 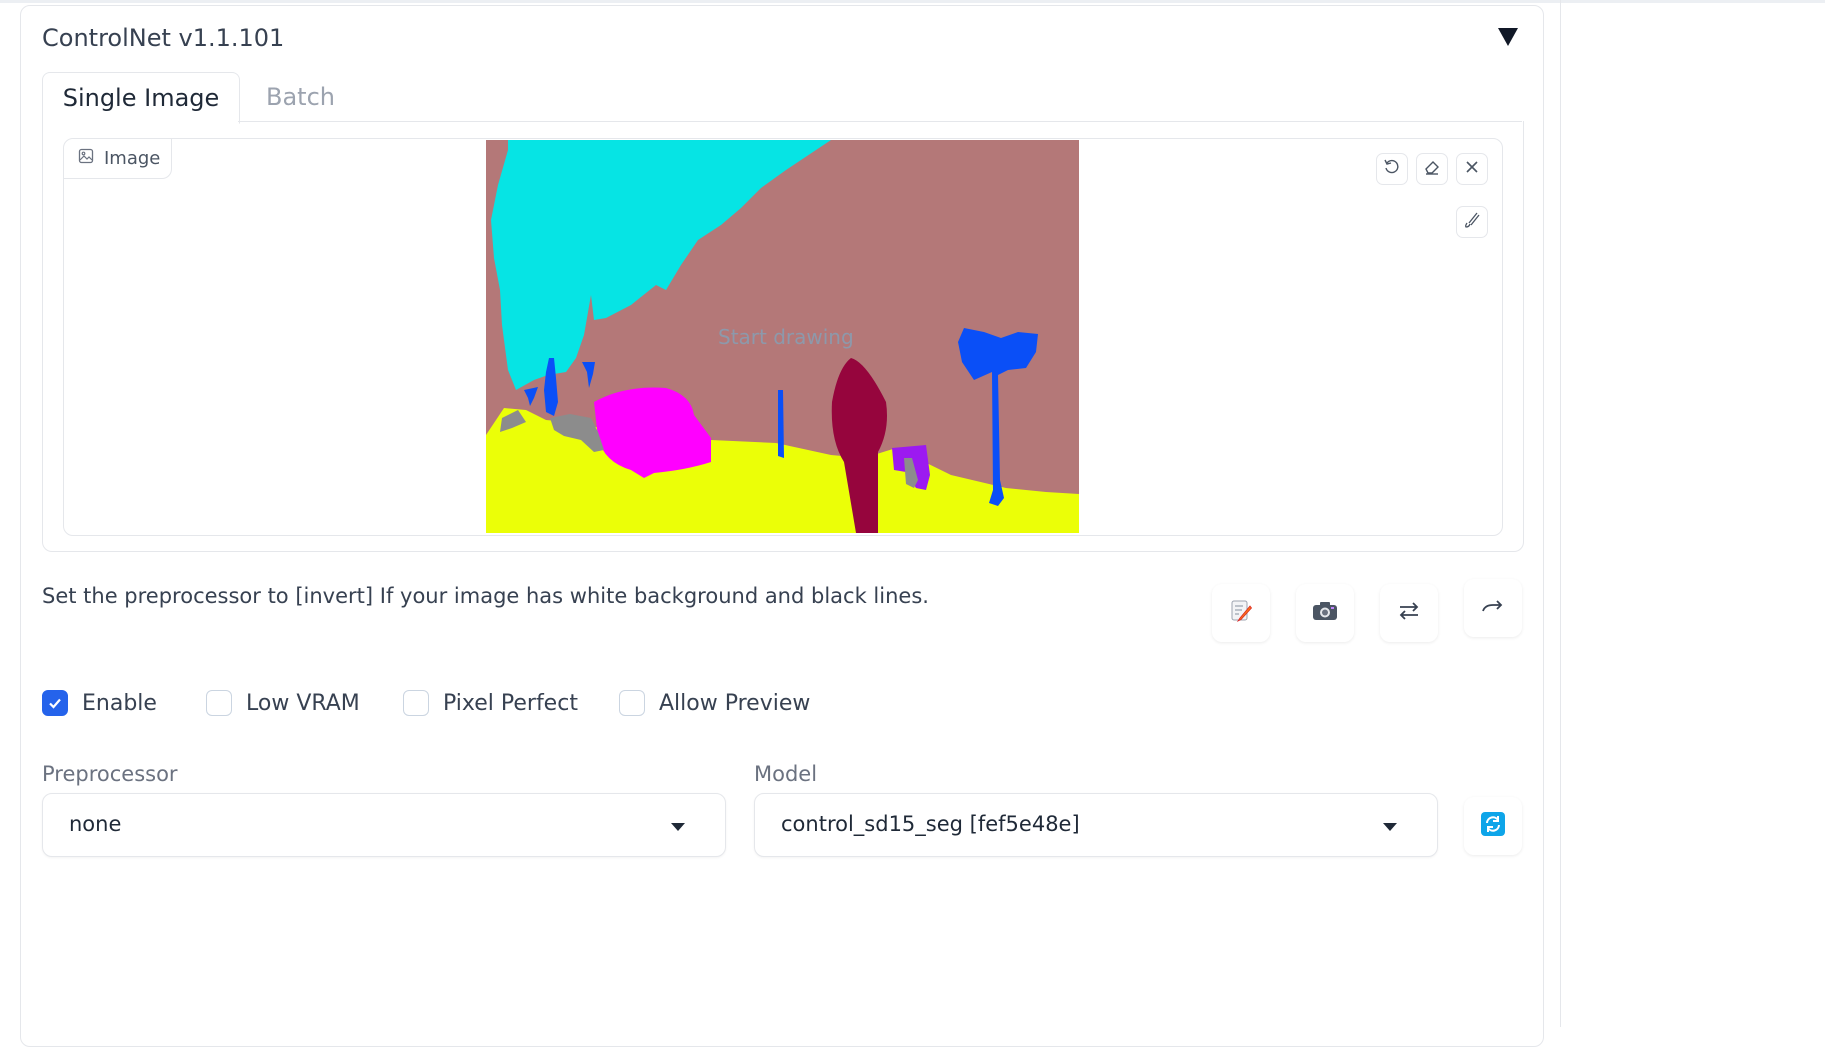 I want to click on enable-check-box, so click(x=55, y=703).